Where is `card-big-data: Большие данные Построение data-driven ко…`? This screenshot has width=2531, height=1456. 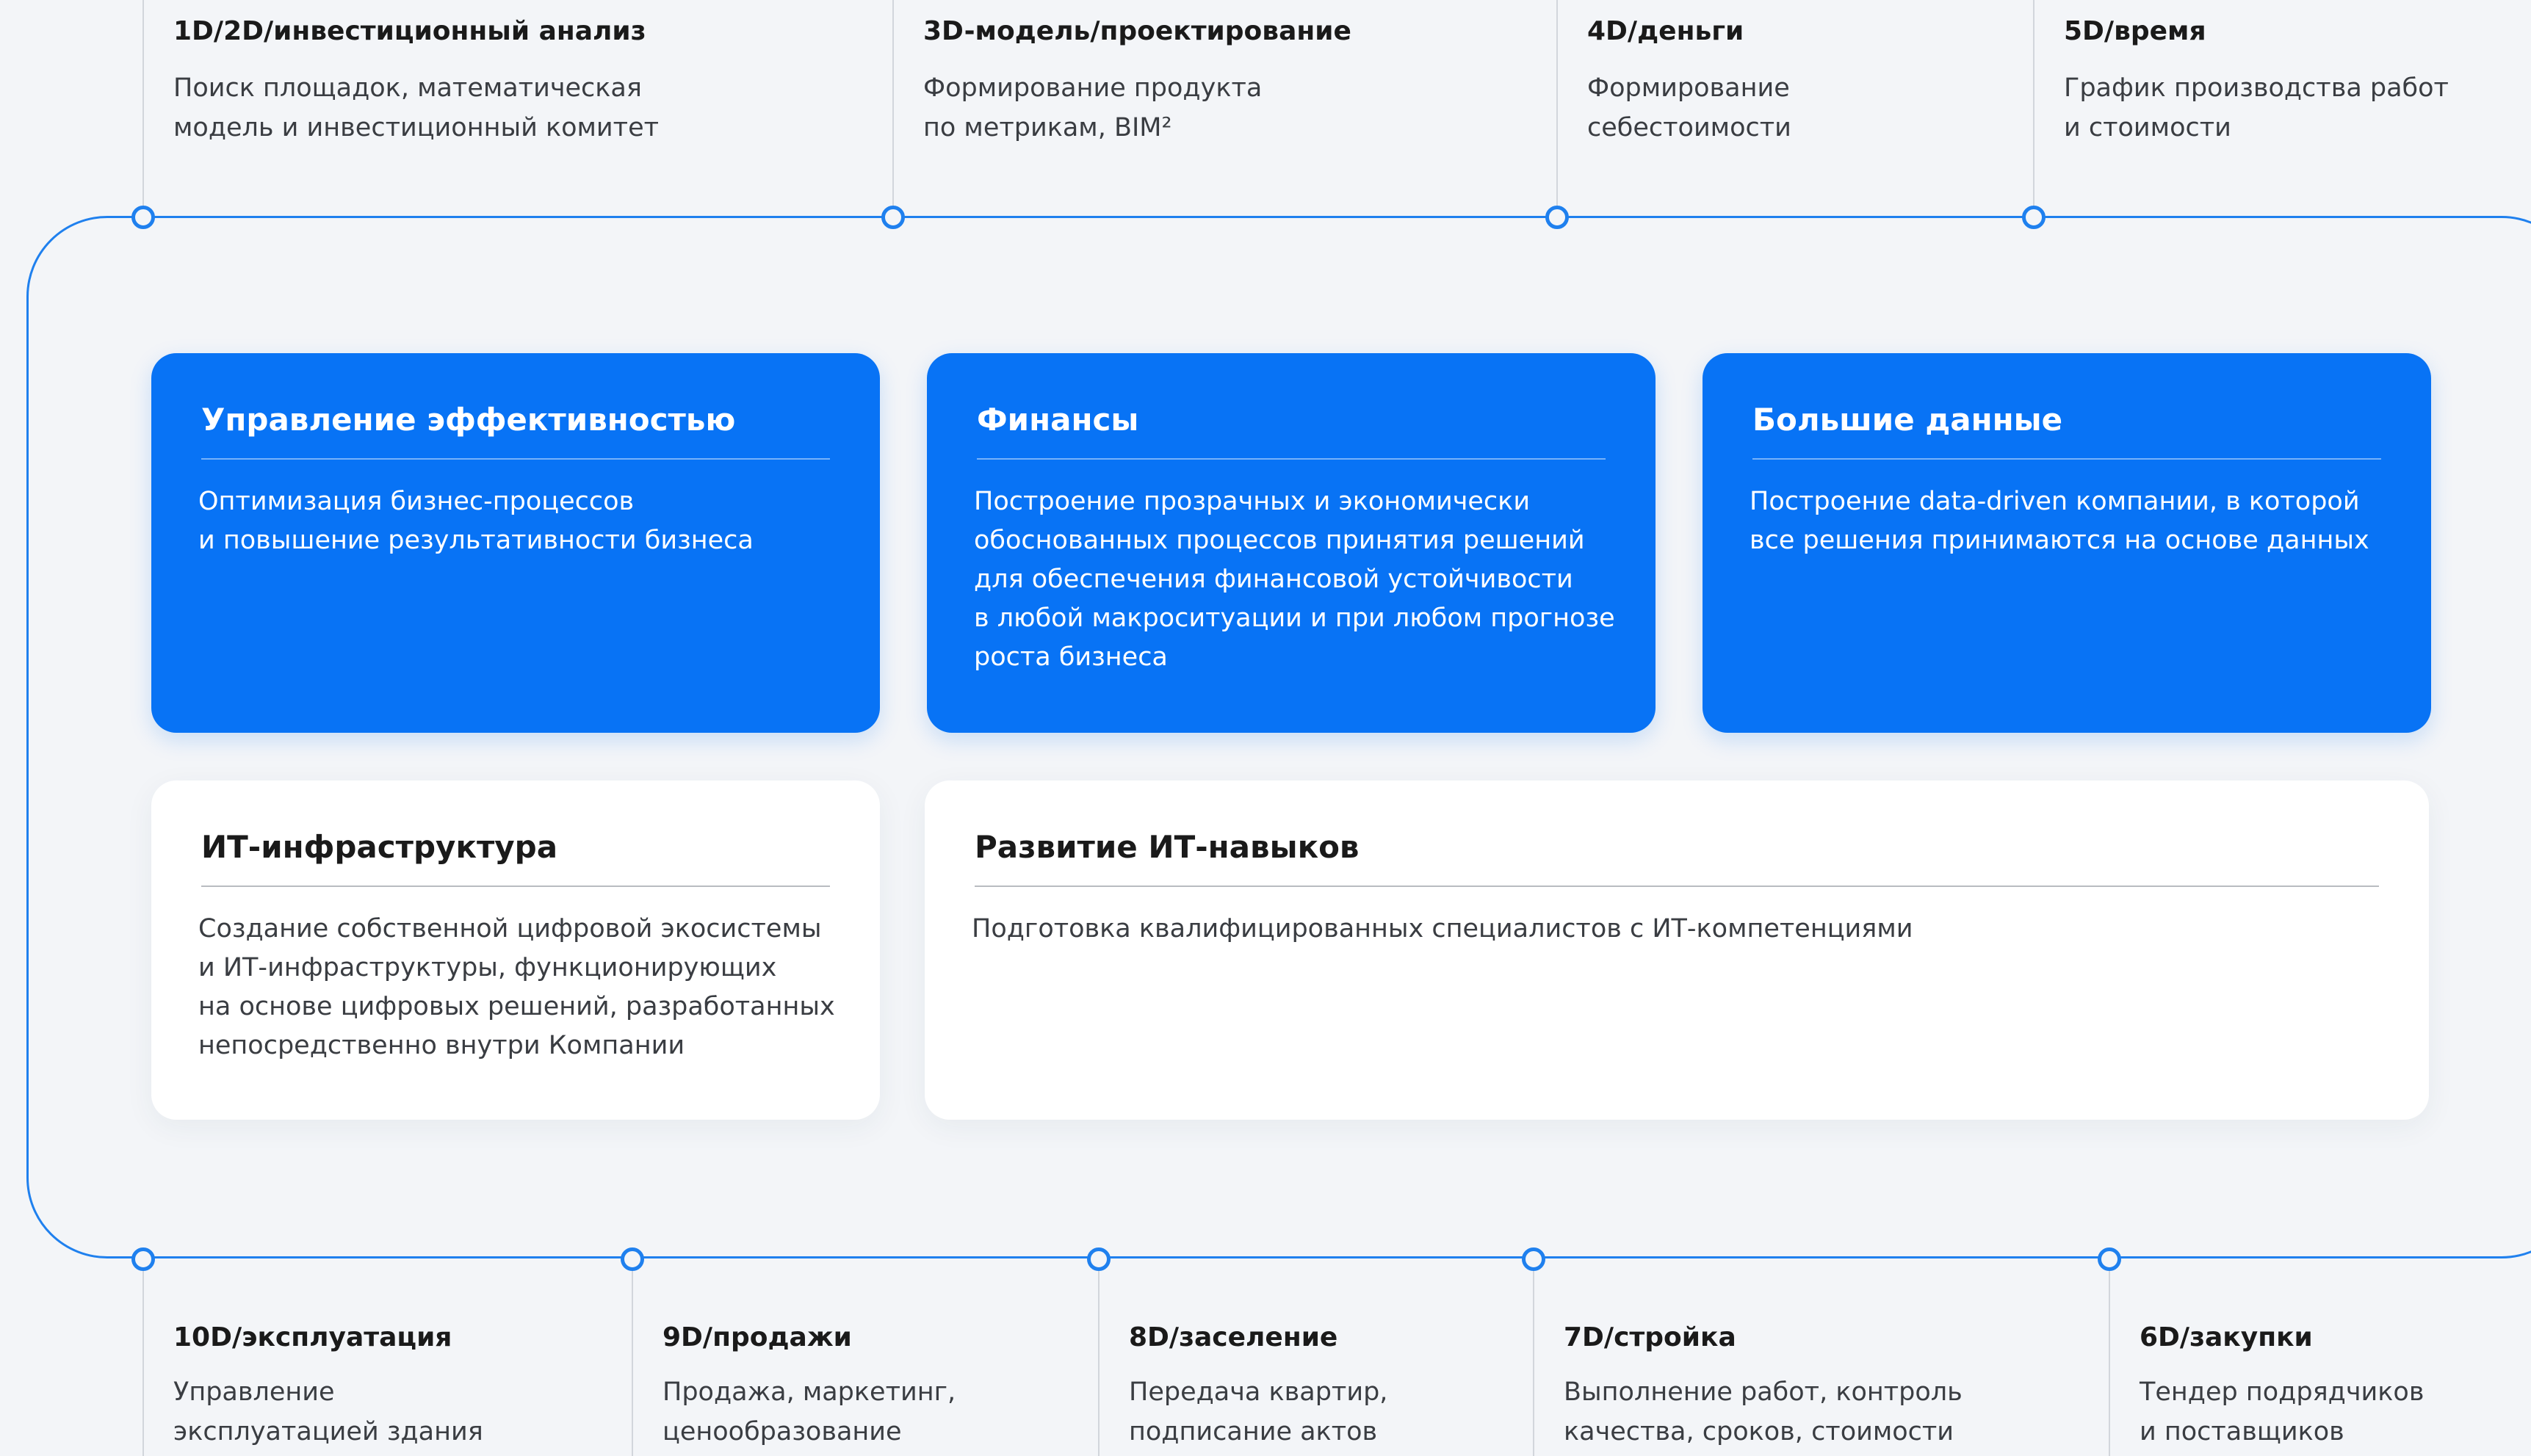 card-big-data: Большие данные Построение data-driven ко… is located at coordinates (2067, 543).